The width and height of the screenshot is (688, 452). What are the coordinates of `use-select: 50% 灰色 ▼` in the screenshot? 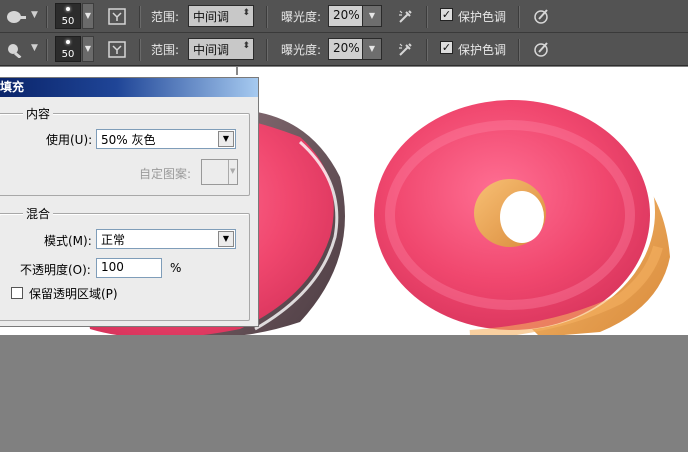 It's located at (166, 139).